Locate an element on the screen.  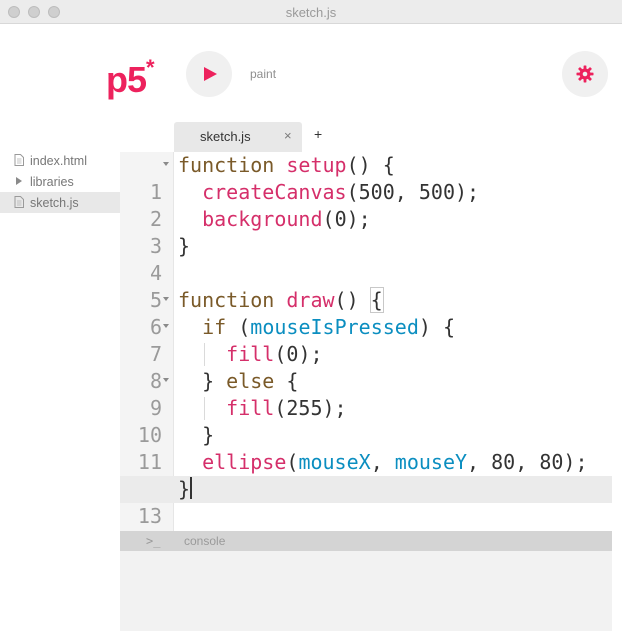
code-line: 9 } else { is located at coordinates (366, 394).